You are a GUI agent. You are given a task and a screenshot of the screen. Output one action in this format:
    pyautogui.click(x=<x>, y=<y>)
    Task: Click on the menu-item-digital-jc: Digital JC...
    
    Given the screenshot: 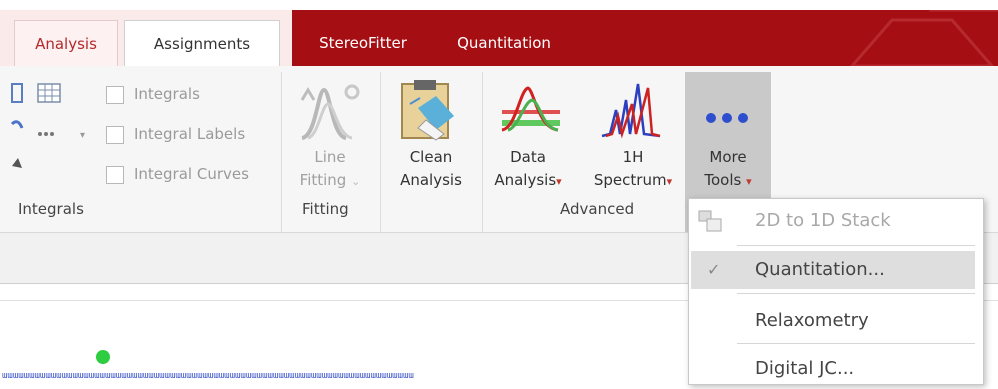 What is the action you would take?
    pyautogui.click(x=836, y=369)
    